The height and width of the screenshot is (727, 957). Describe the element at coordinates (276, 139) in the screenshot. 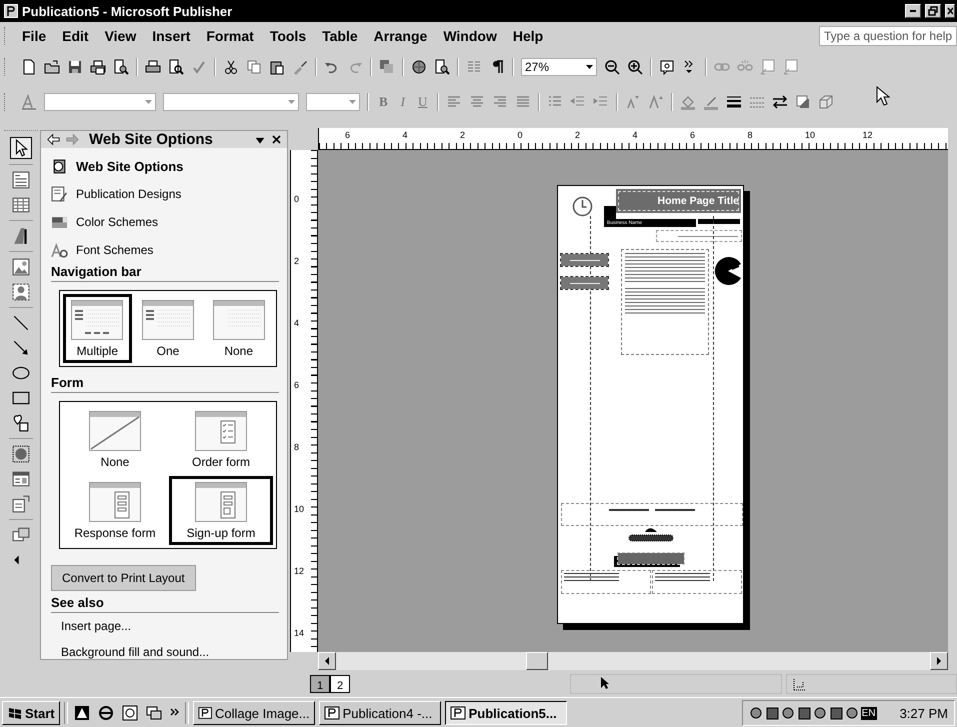

I see `close-icon` at that location.